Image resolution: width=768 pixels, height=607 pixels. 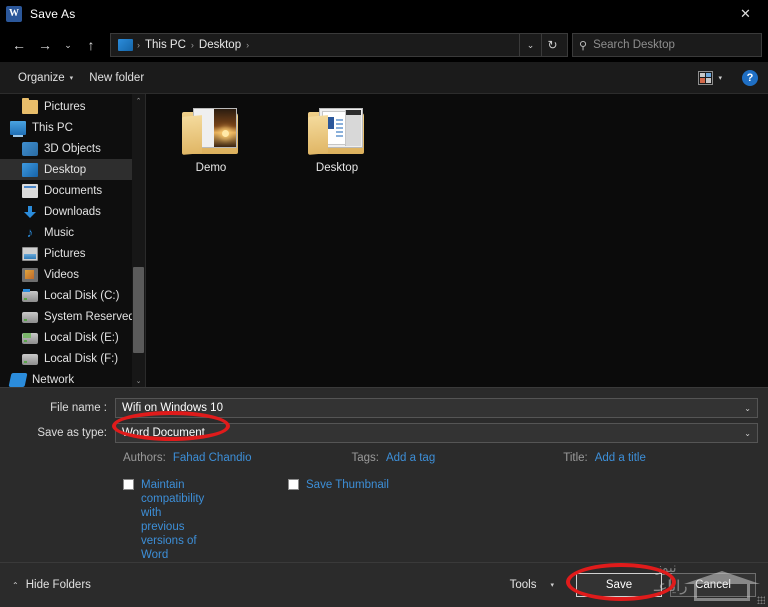 What do you see at coordinates (71, 78) in the screenshot?
I see `chevron-down-icon: ▾` at bounding box center [71, 78].